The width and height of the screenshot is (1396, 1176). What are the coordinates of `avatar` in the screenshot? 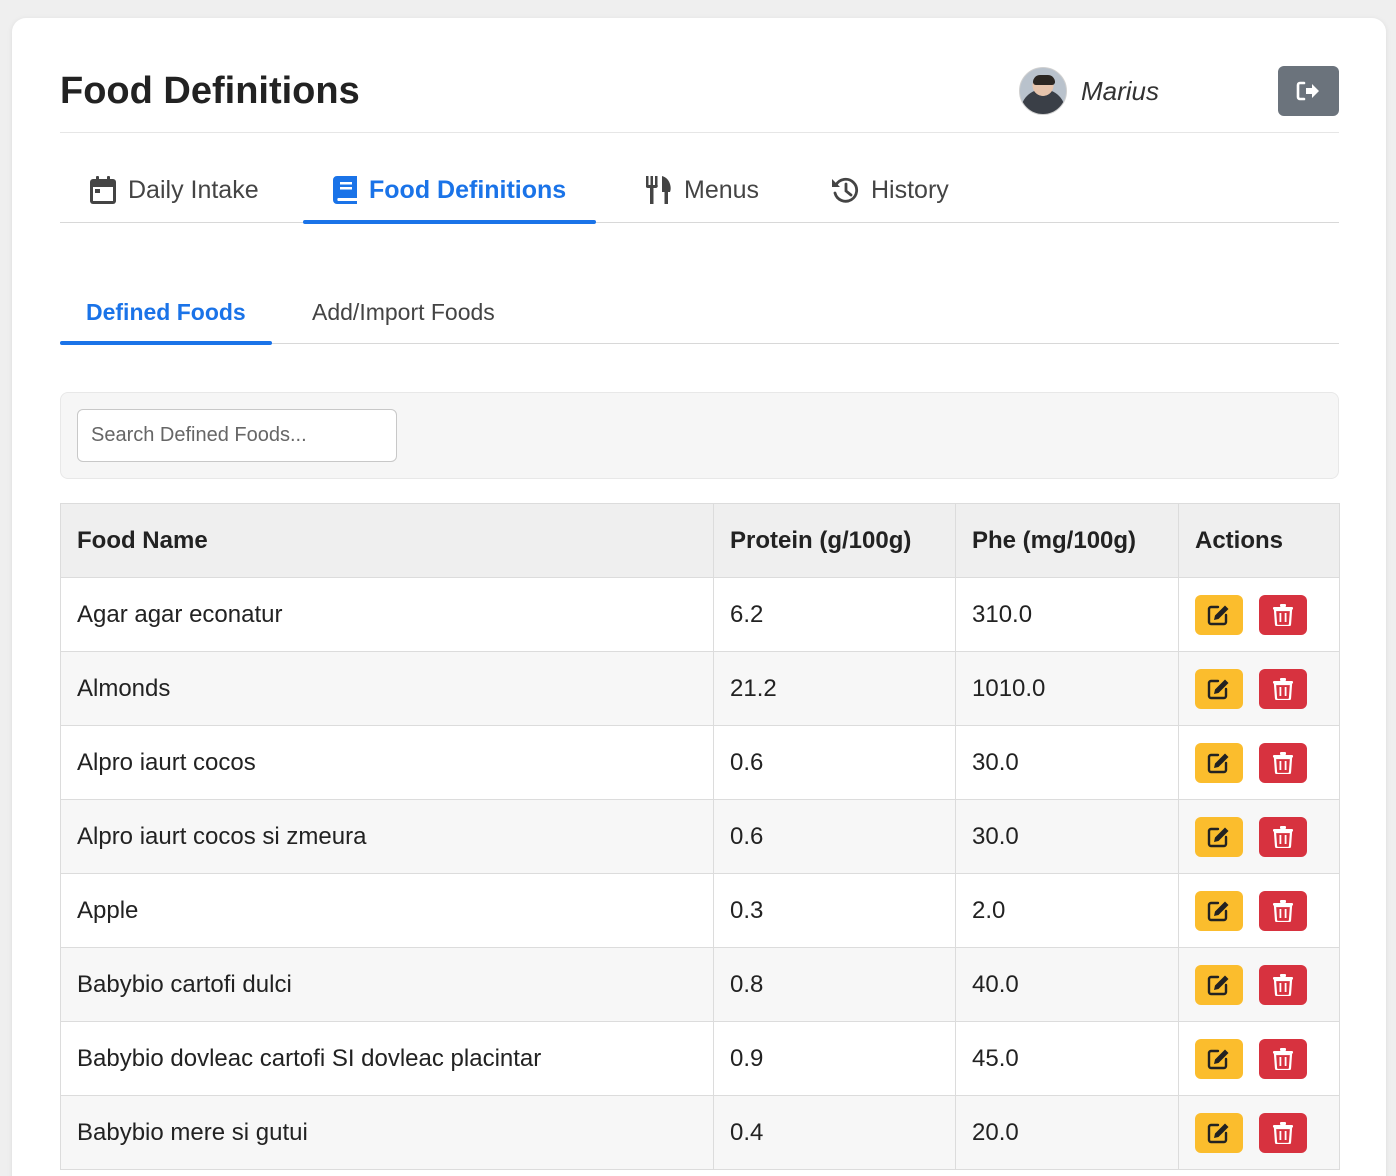 It's located at (1043, 91).